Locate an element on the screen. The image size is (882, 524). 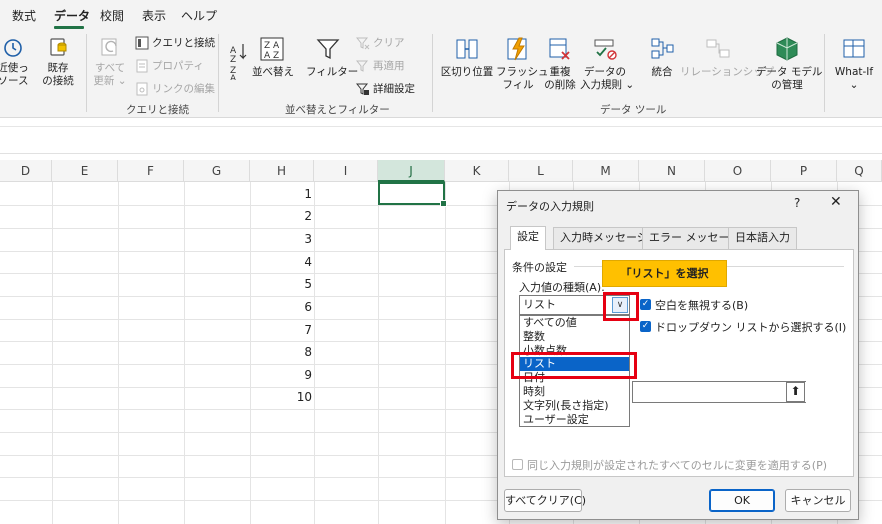
option-whole-number: 整数 is located at coordinates (574, 337).